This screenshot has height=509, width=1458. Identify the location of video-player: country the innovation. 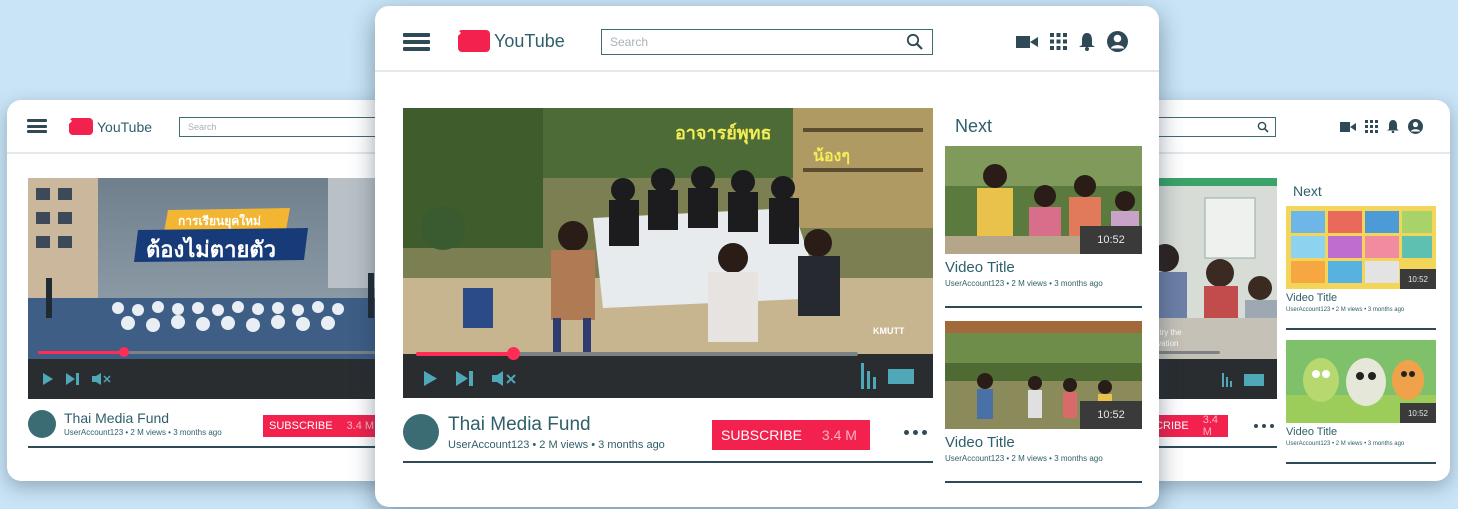
(1208, 288).